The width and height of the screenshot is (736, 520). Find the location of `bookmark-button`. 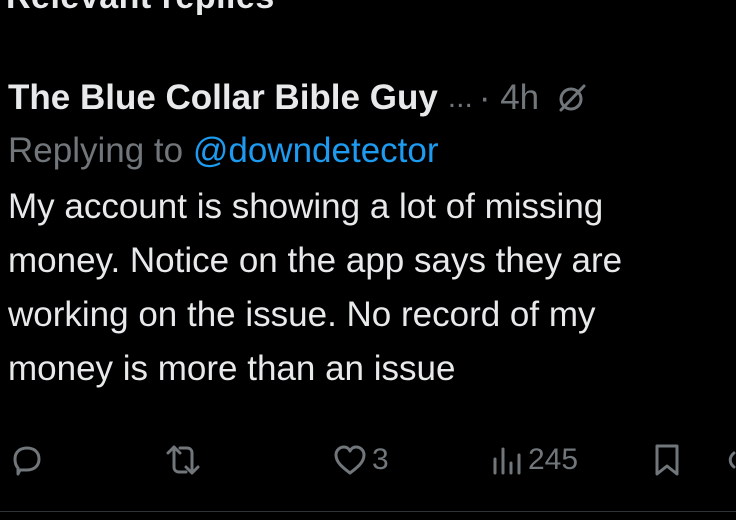

bookmark-button is located at coordinates (667, 460).